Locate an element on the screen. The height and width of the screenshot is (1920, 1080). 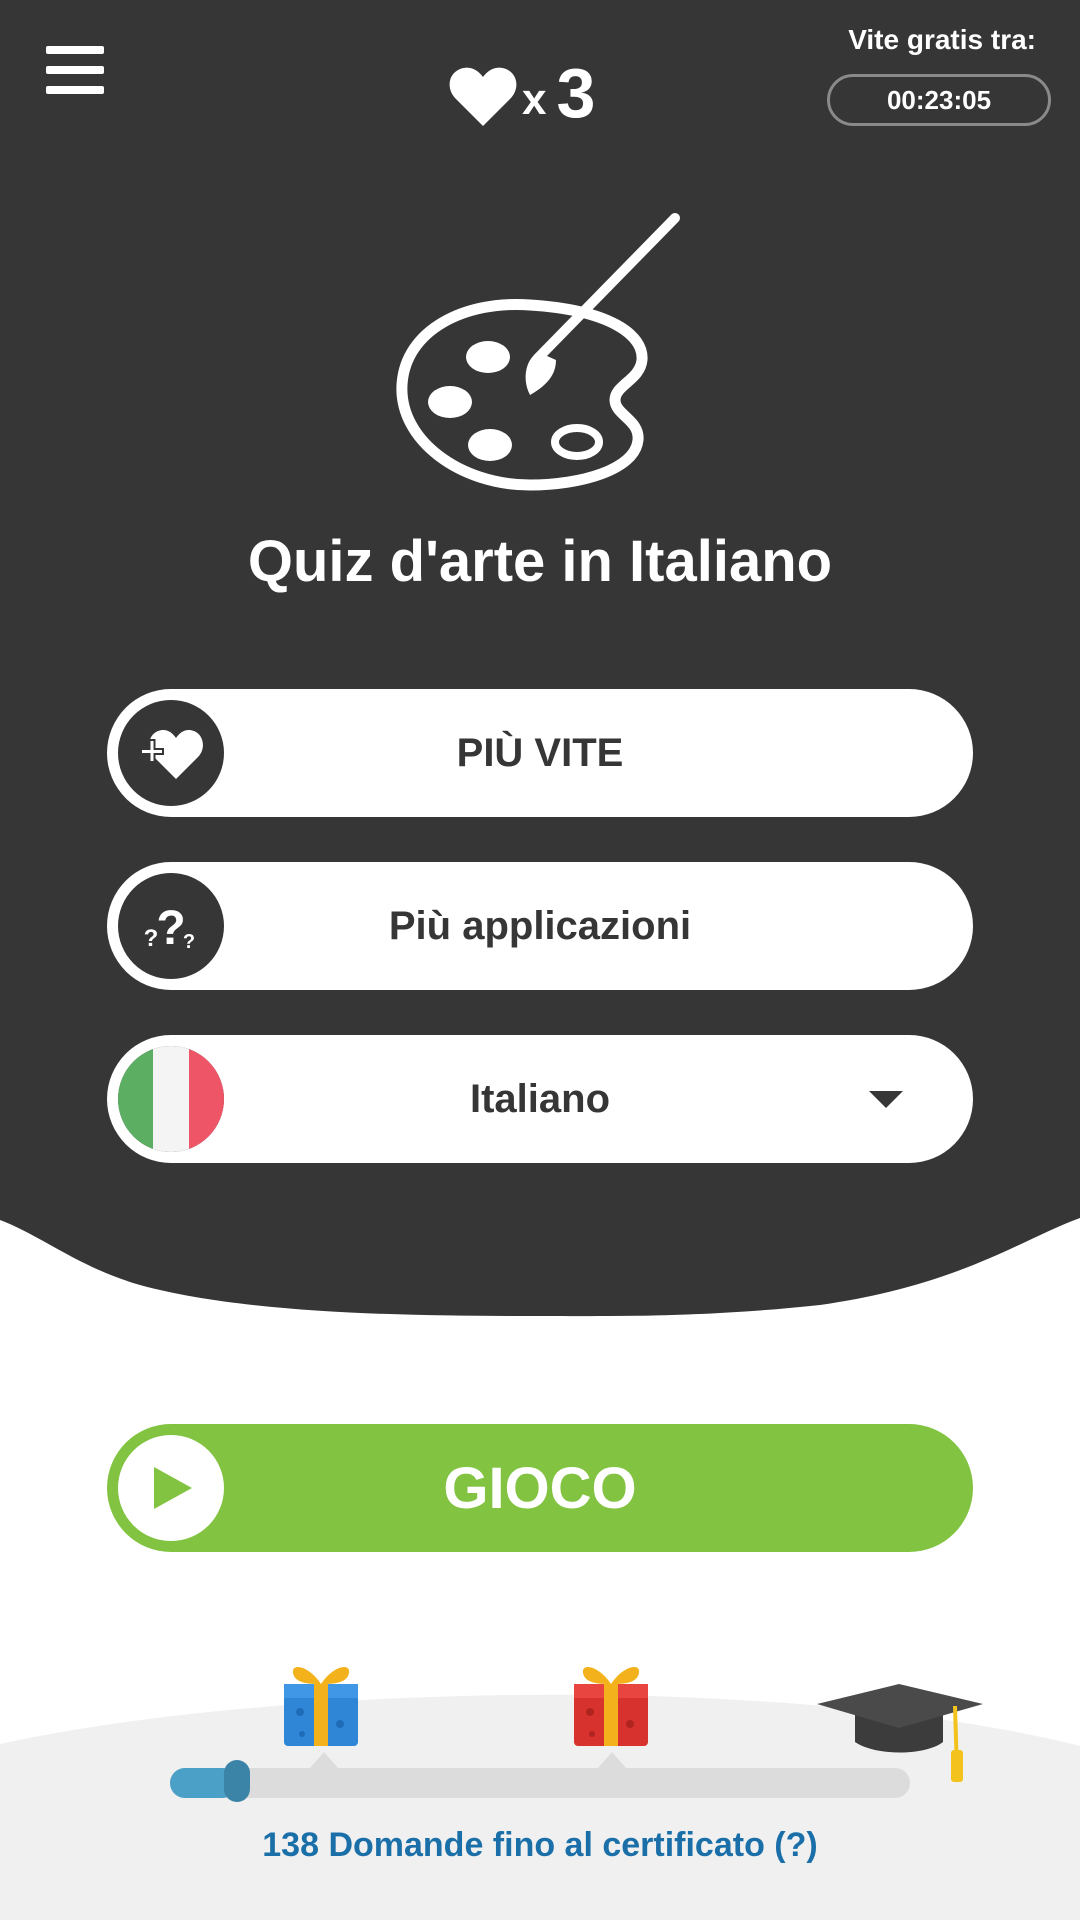
page-title: Quiz d'arte in Italiano is located at coordinates (540, 561).